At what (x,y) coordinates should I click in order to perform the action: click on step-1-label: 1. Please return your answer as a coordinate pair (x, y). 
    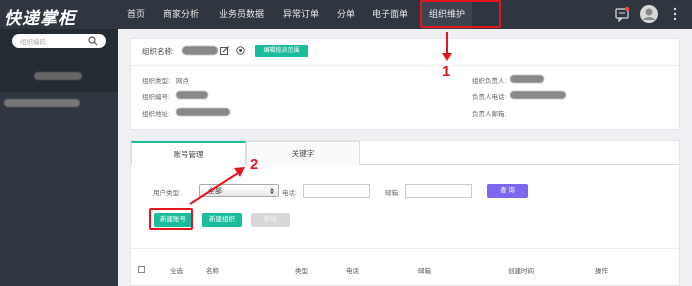
    Looking at the image, I should click on (446, 71).